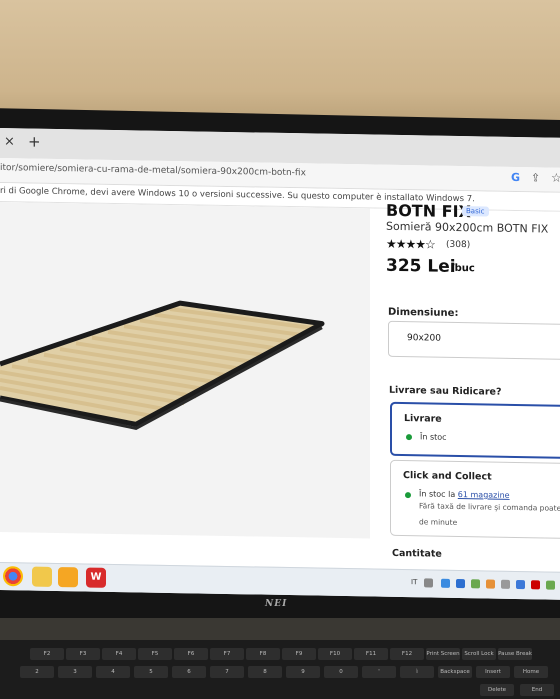  What do you see at coordinates (515, 654) in the screenshot?
I see `key: Pause Break` at bounding box center [515, 654].